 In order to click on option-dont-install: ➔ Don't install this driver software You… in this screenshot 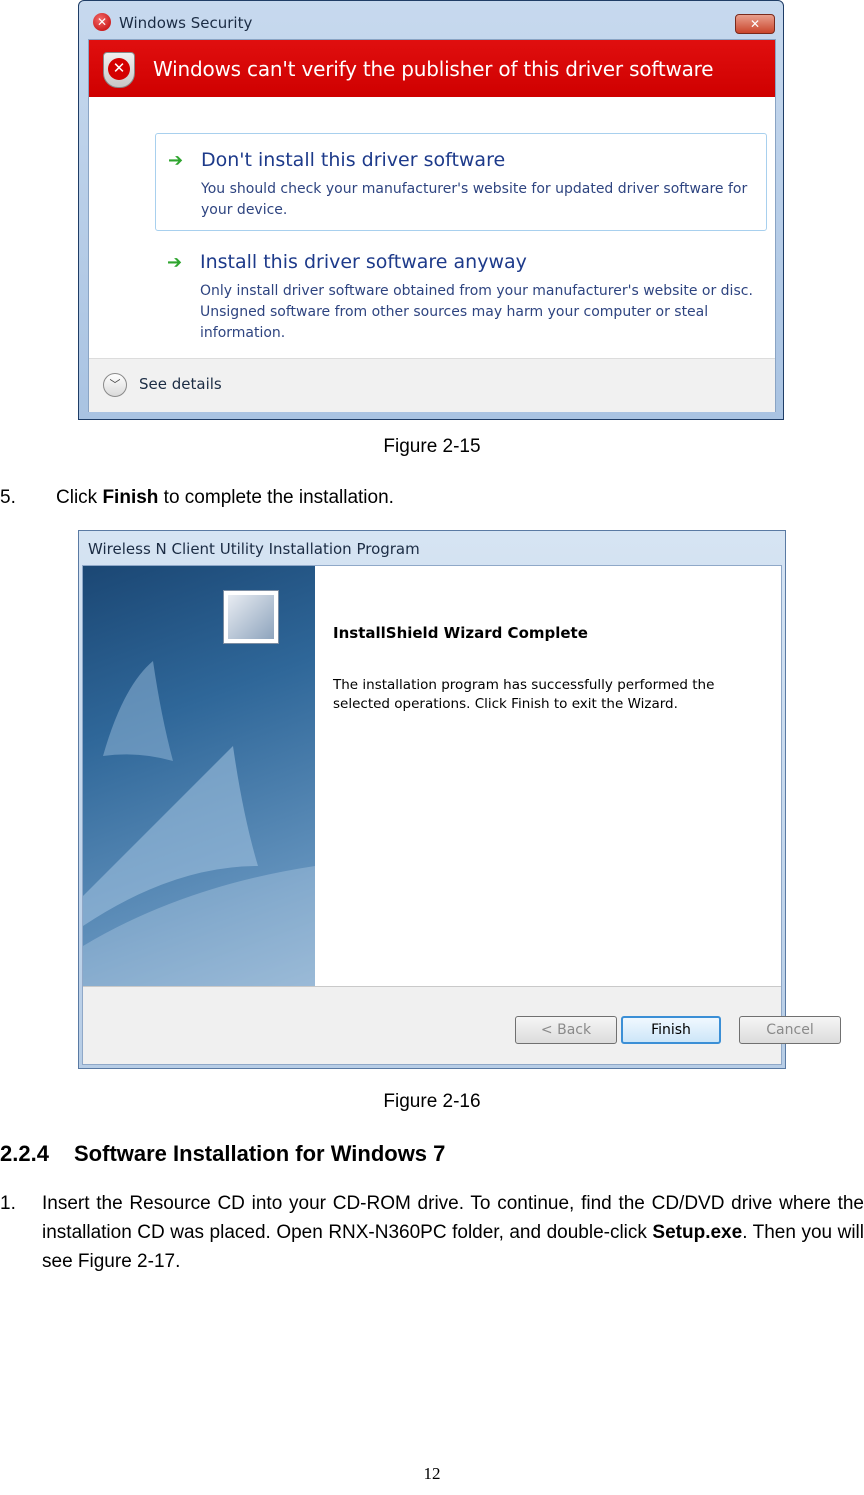, I will do `click(461, 182)`.